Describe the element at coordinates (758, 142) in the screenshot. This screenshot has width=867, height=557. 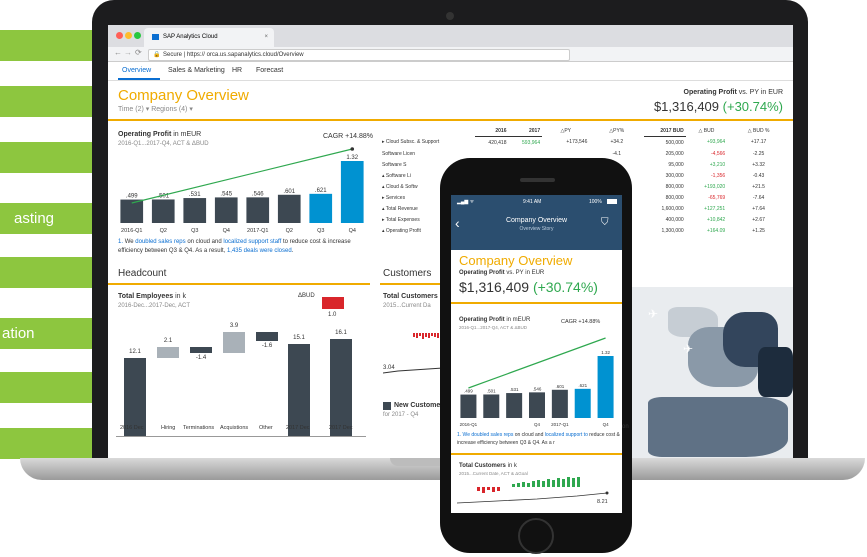
I see `pl-cell: +17.17` at that location.